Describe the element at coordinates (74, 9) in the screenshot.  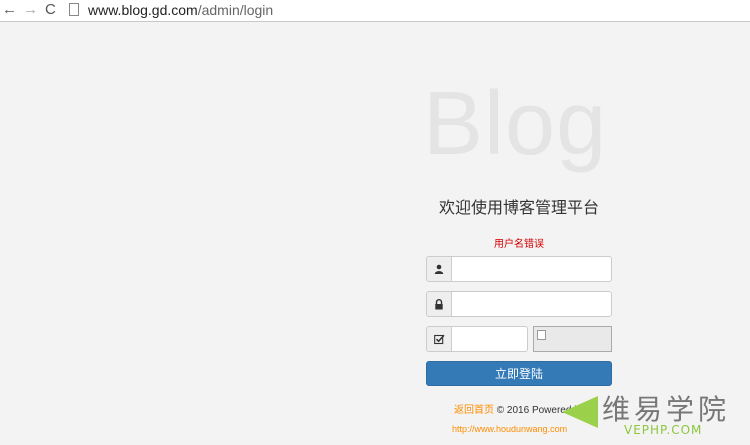
I see `page-icon` at that location.